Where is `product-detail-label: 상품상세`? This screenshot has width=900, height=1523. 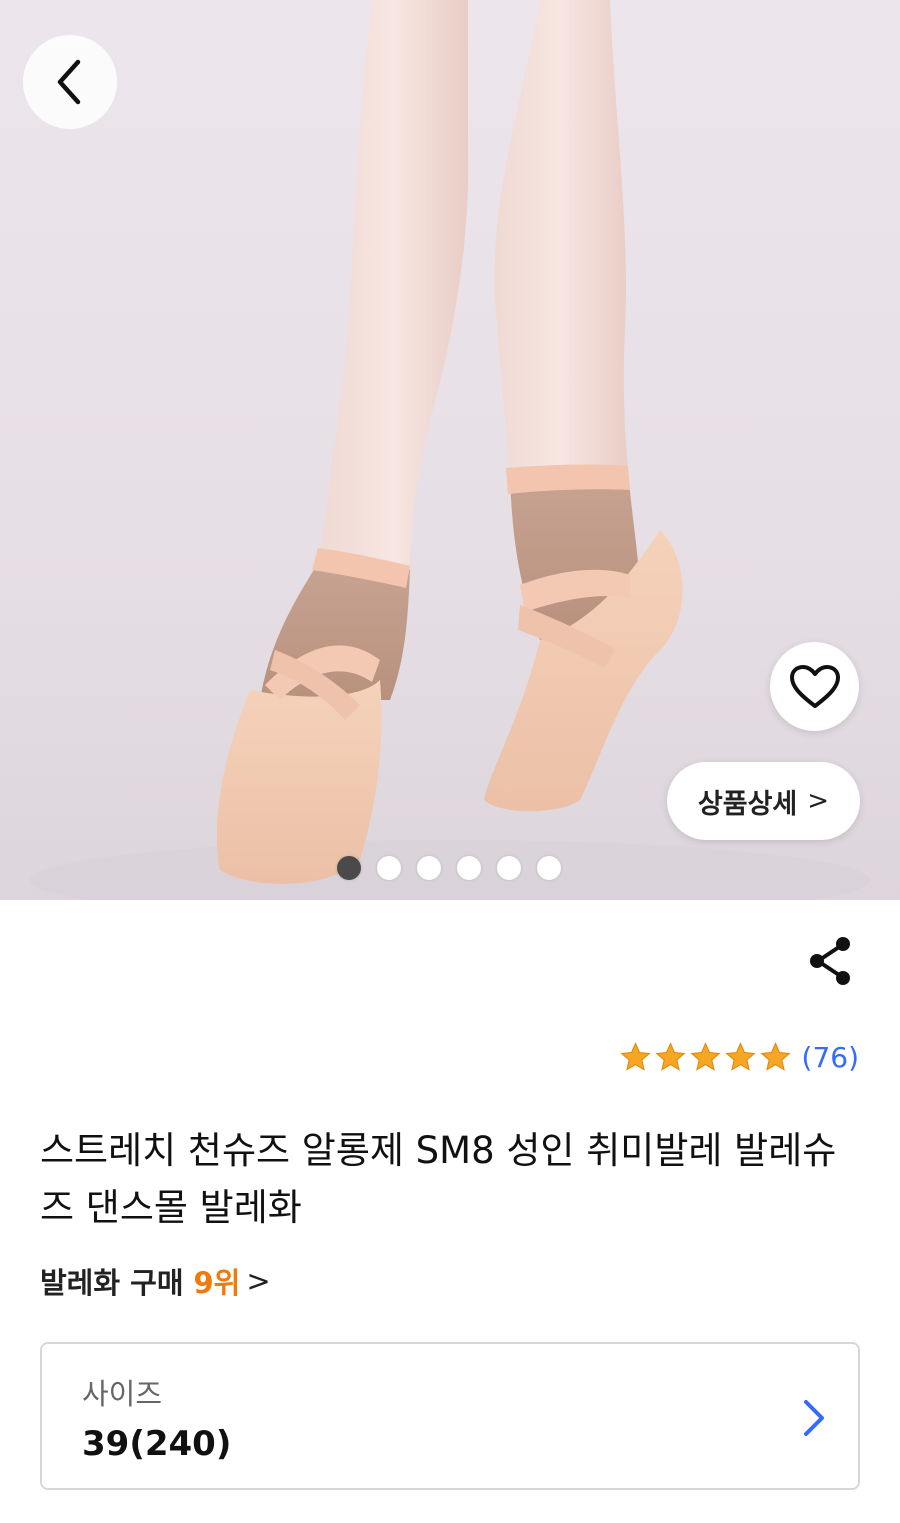 product-detail-label: 상품상세 is located at coordinates (747, 804).